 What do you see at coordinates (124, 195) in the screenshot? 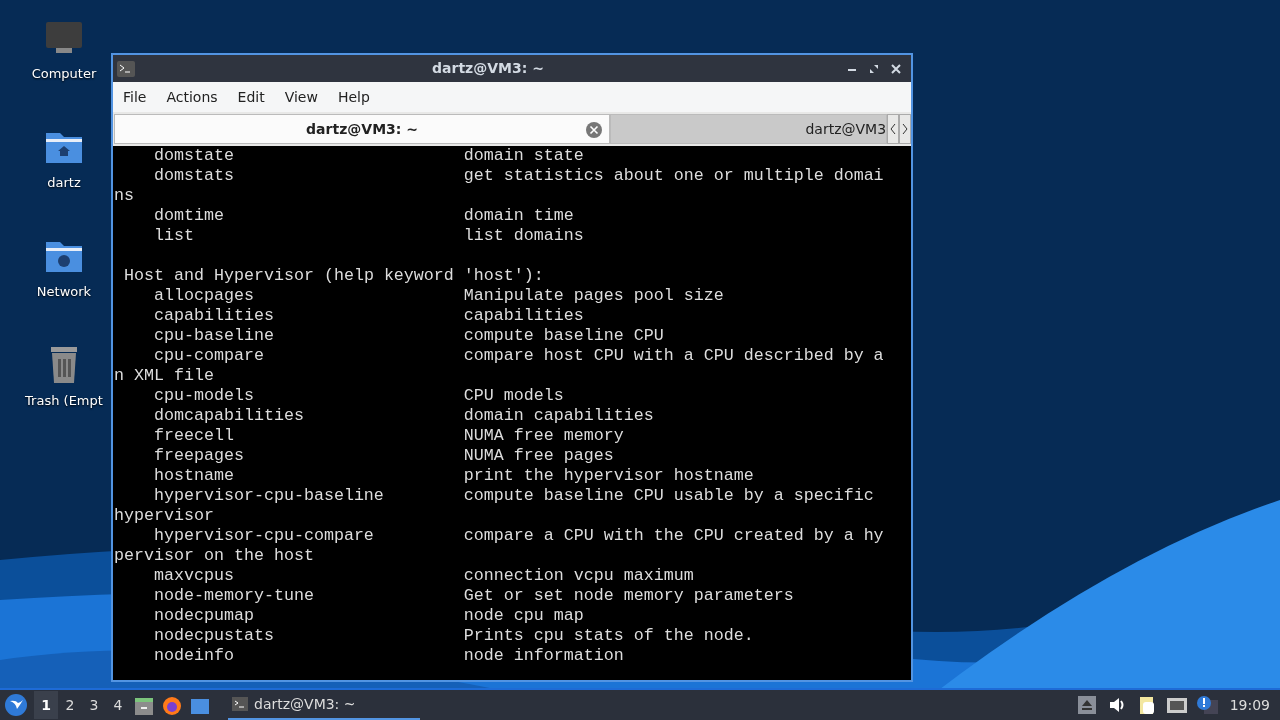
I see `terminal-line: ns` at bounding box center [124, 195].